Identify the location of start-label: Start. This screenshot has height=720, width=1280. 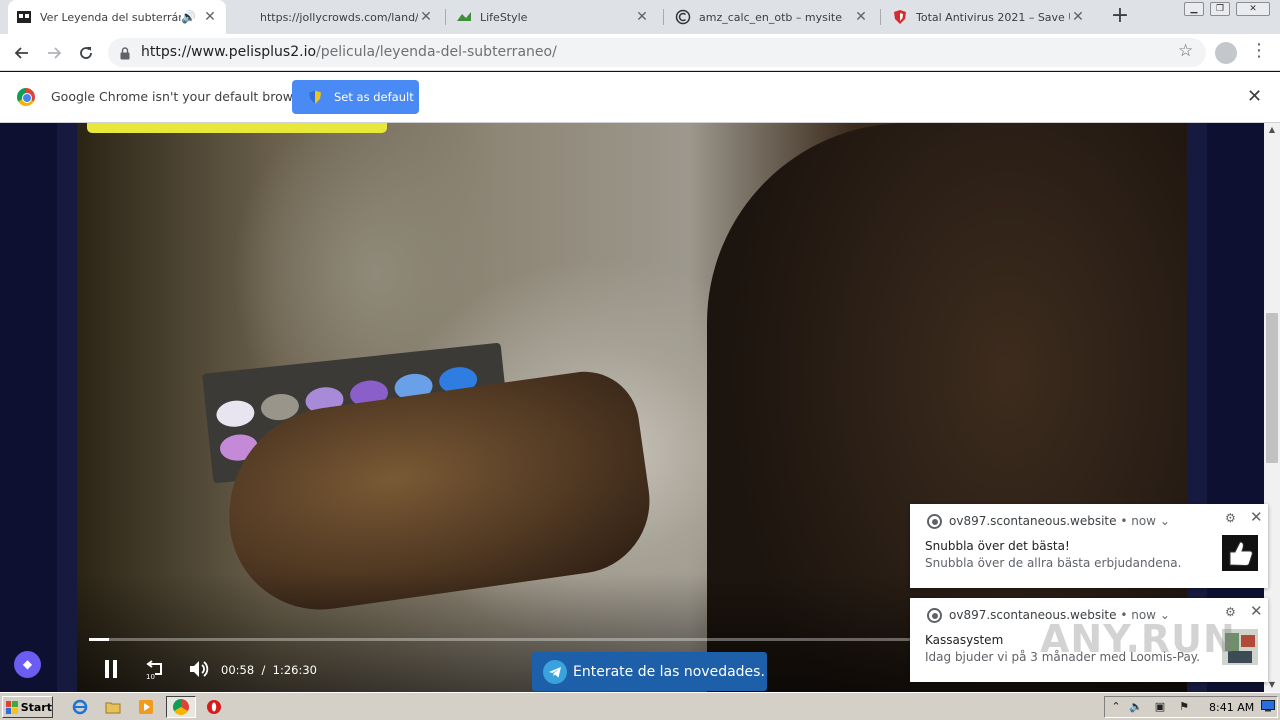
(36, 707).